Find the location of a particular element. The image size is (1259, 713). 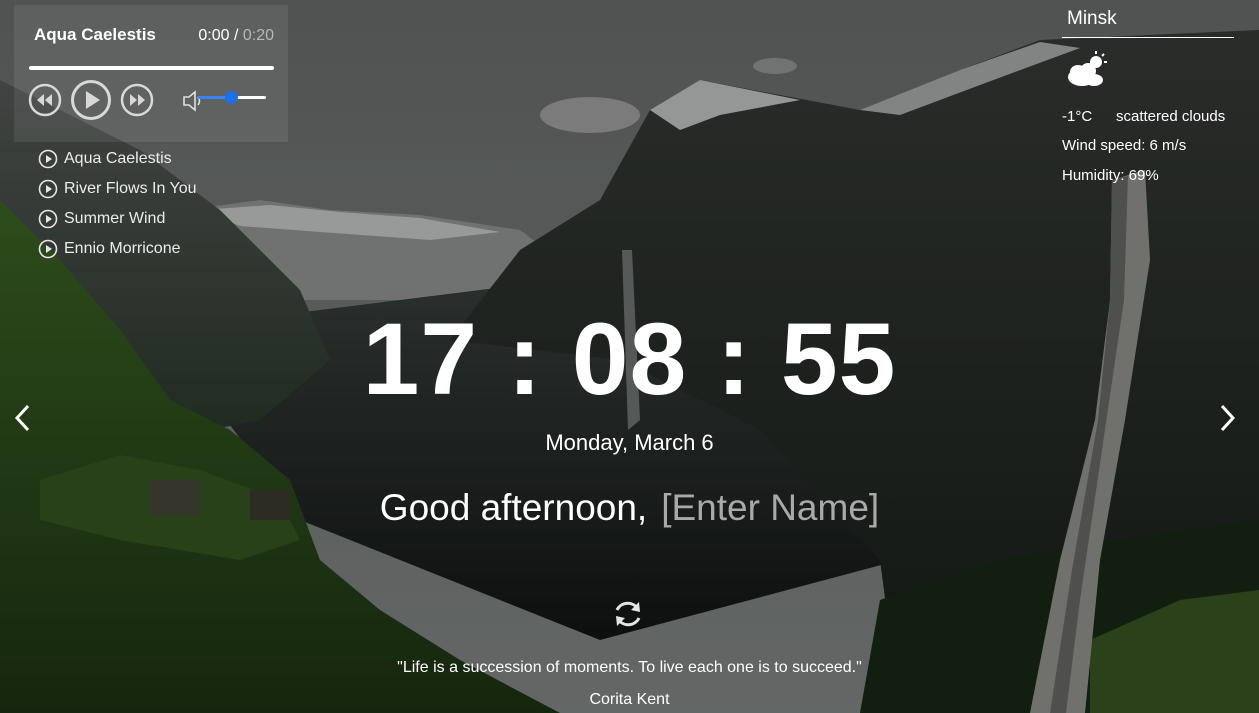

playlist-item-label: Ennio Morricone is located at coordinates (122, 248).